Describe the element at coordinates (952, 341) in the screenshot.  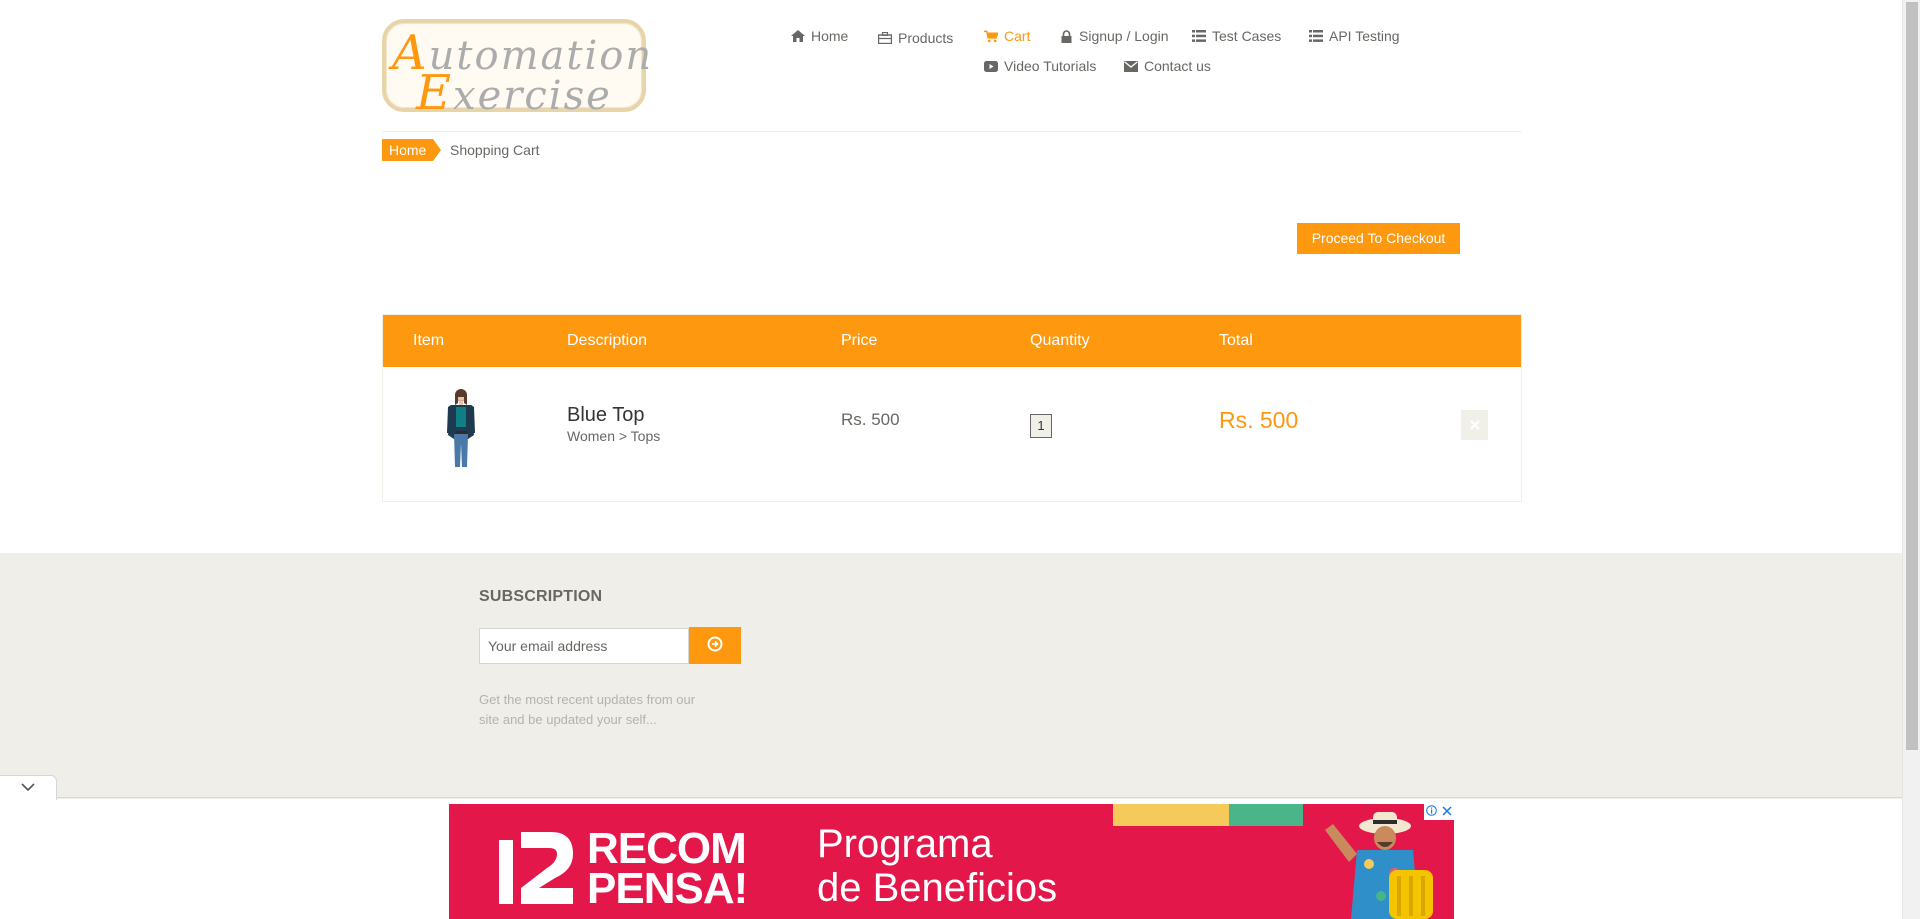
I see `cart-table-header: Item Description Price Quantity Total` at that location.